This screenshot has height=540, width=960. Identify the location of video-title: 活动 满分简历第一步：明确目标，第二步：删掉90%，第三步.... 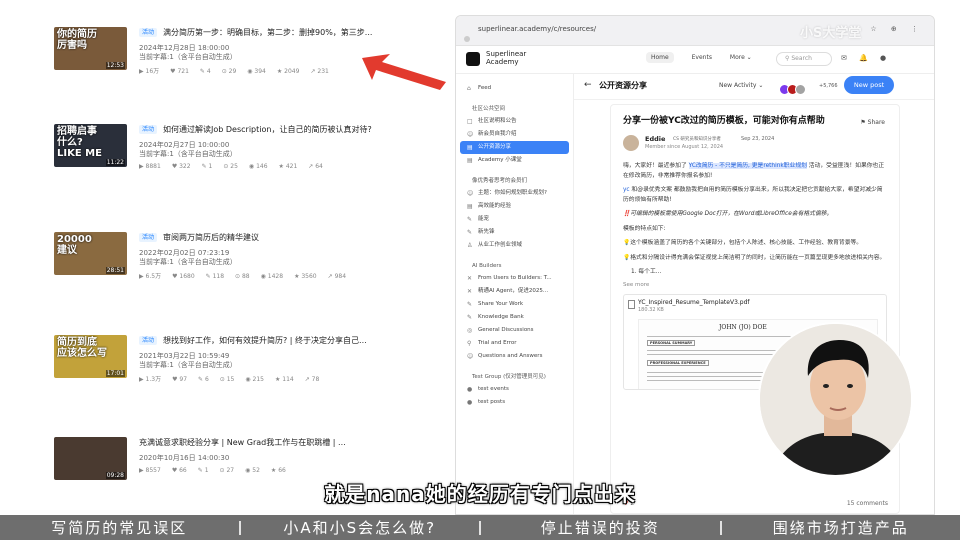
(289, 32).